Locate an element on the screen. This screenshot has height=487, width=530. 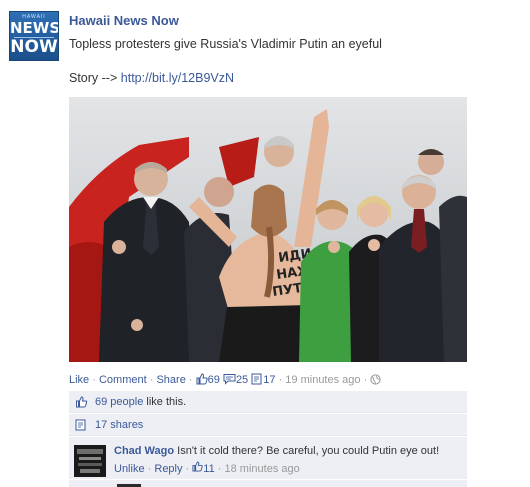
shares-link: 17 shares is located at coordinates (119, 425).